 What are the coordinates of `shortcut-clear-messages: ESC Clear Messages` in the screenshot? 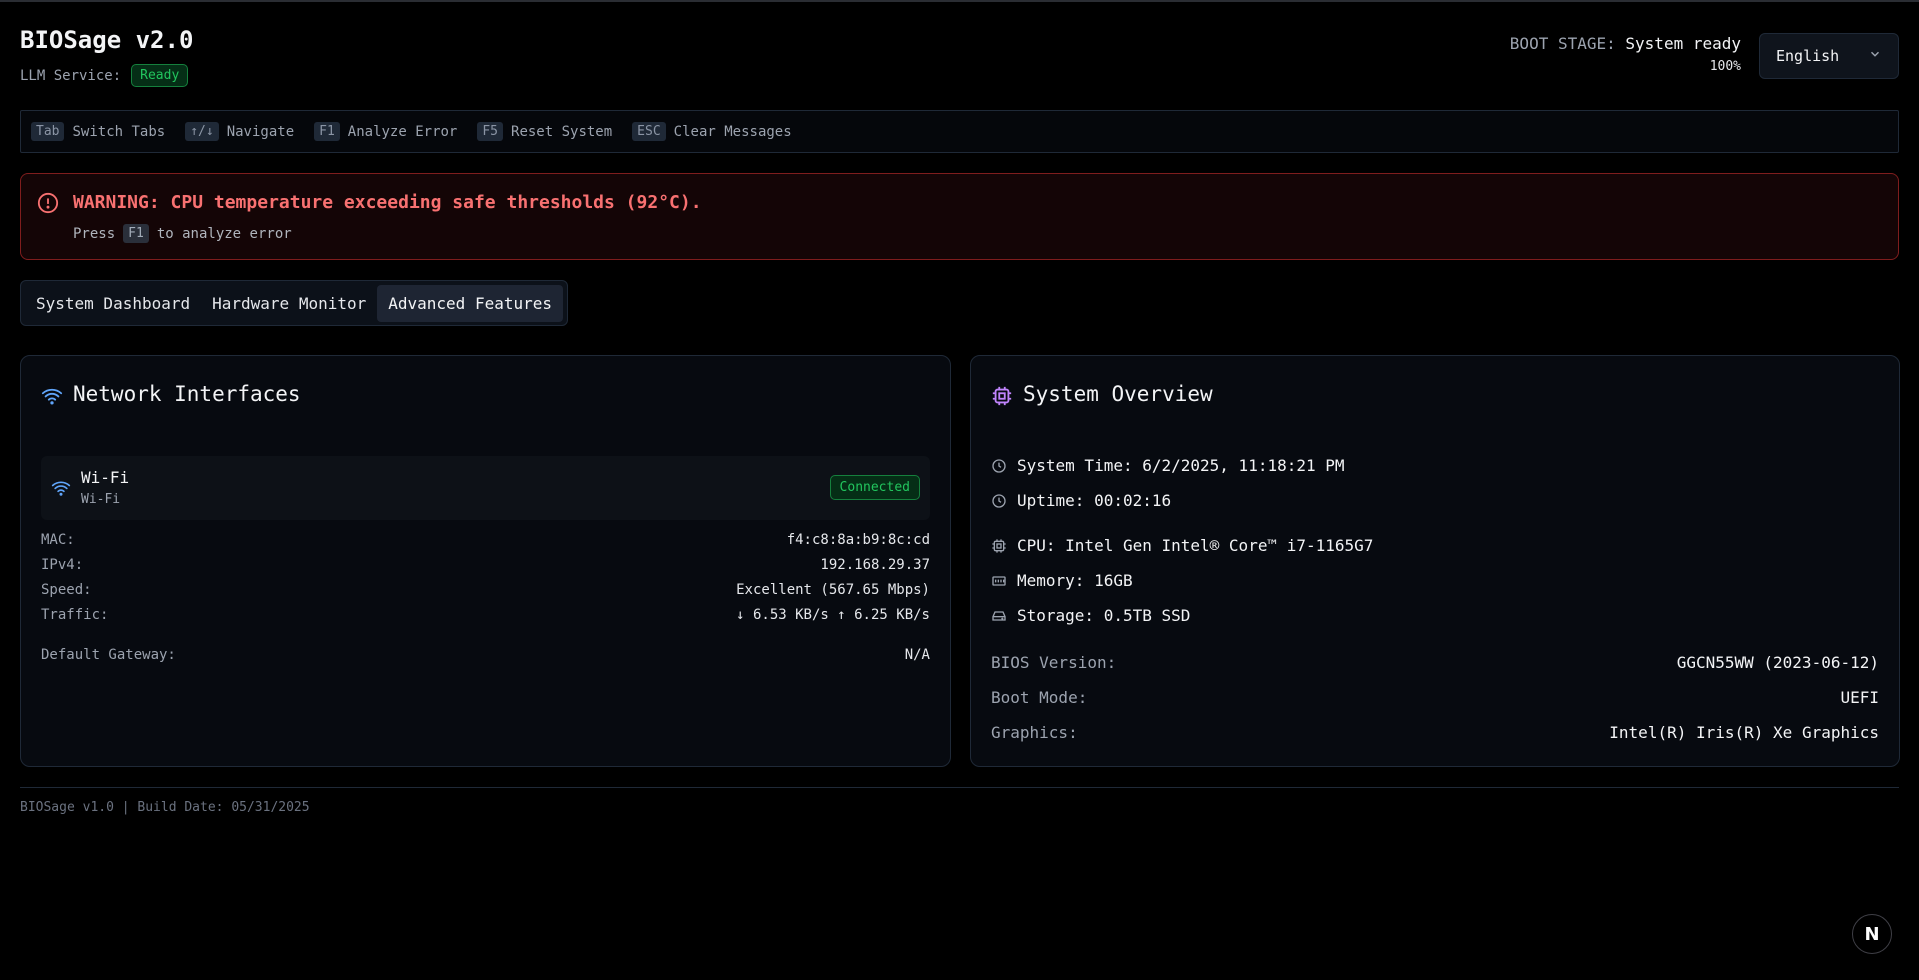 It's located at (712, 131).